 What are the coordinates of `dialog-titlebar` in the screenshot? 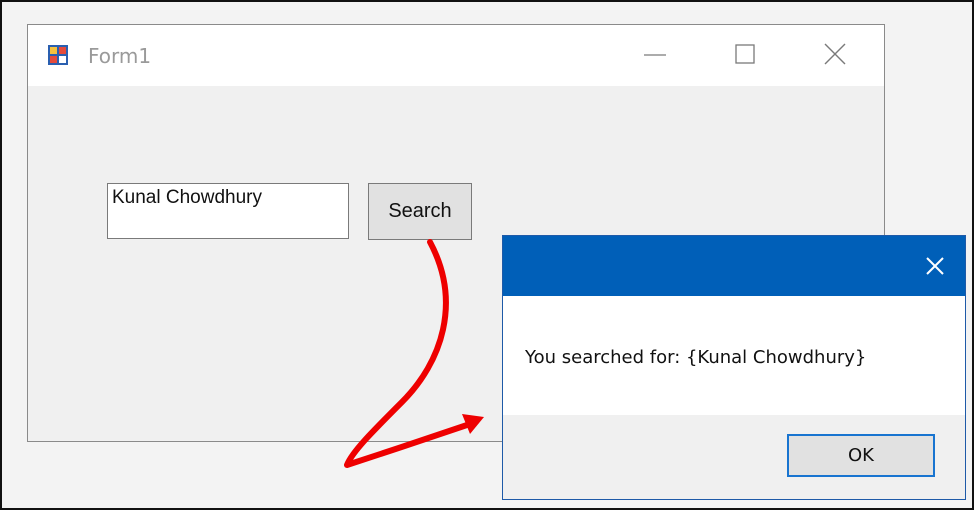 It's located at (734, 266).